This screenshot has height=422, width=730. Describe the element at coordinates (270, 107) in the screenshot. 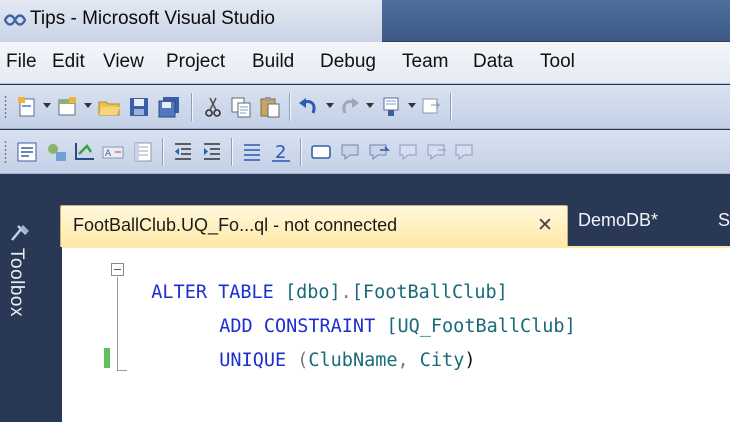

I see `paste-icon` at that location.